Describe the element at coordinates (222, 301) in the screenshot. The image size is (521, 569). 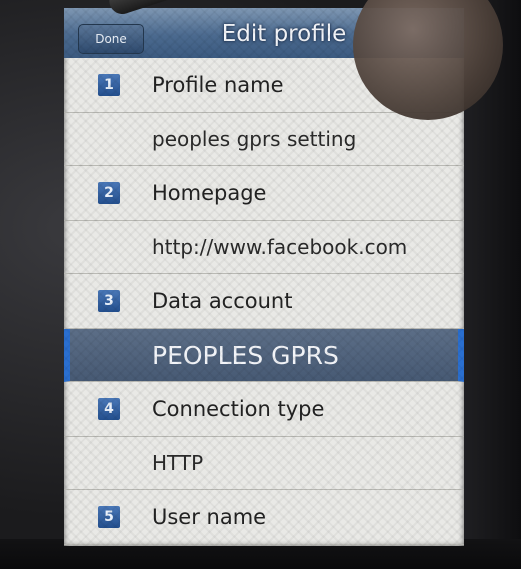
I see `data-account-label: Data account` at that location.